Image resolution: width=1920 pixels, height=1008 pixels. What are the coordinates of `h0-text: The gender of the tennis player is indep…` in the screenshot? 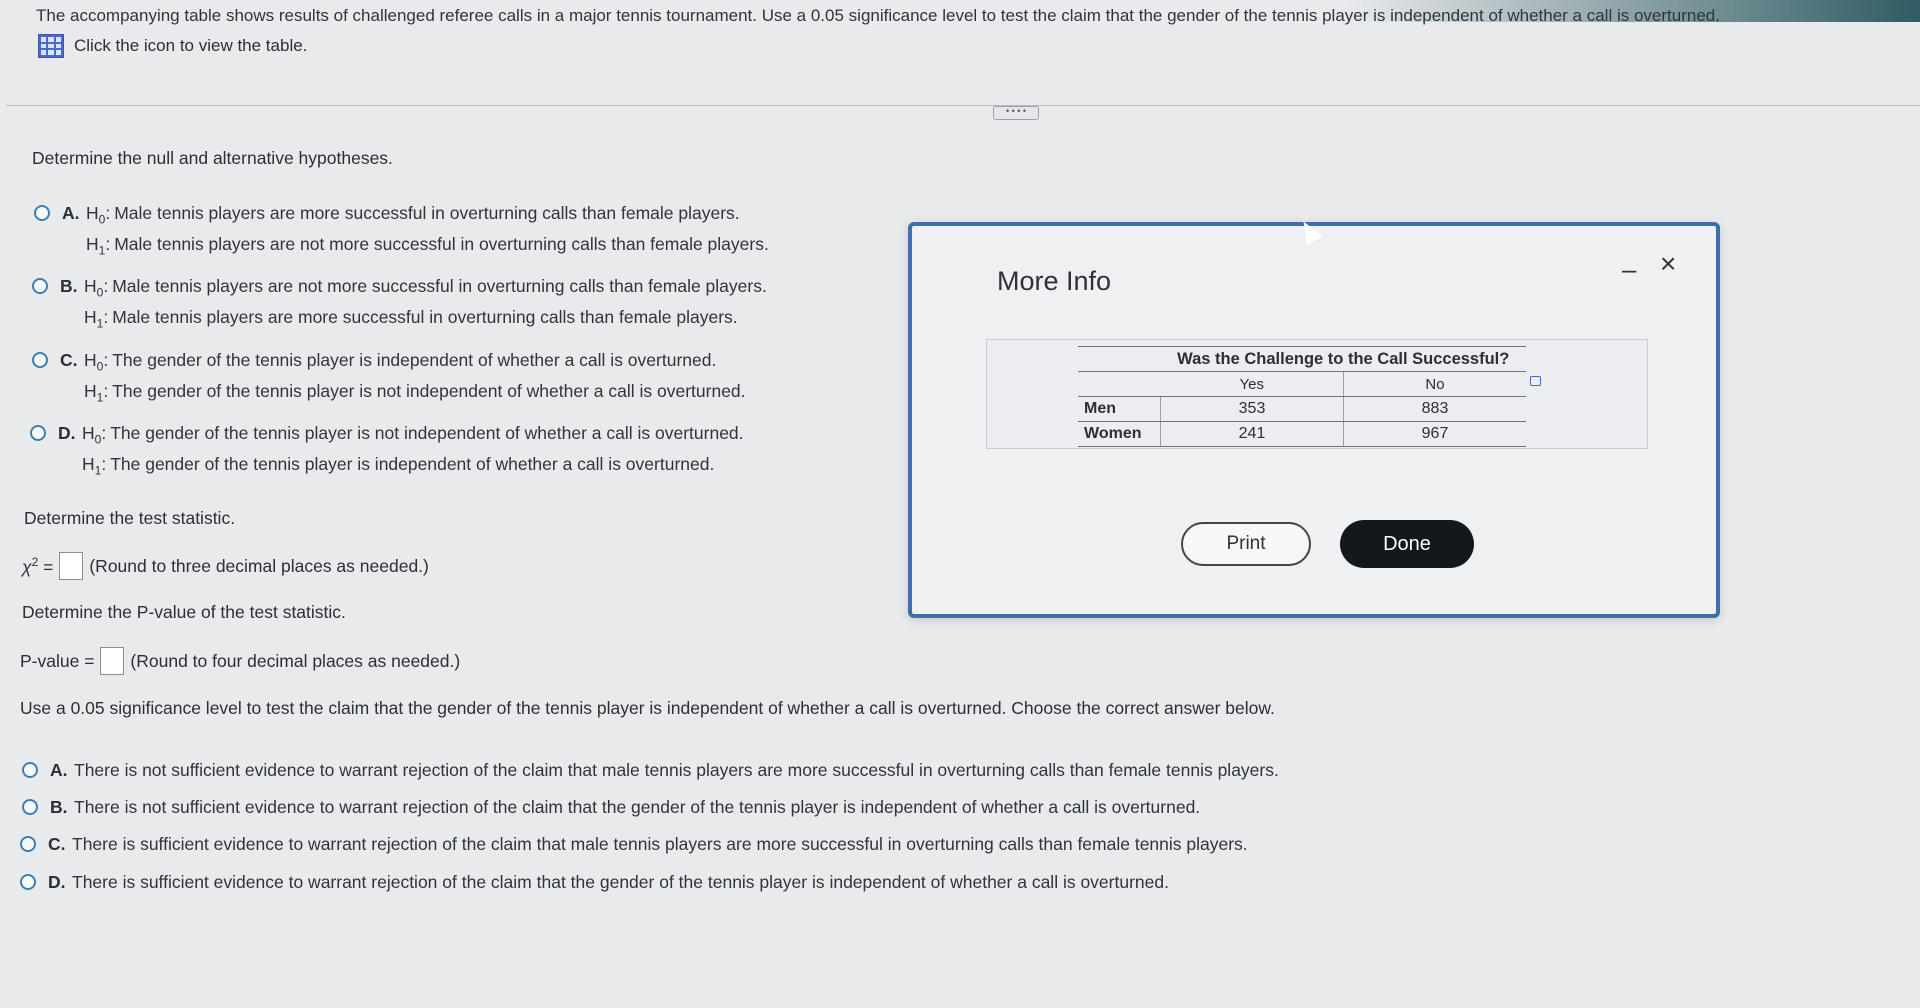 It's located at (414, 360).